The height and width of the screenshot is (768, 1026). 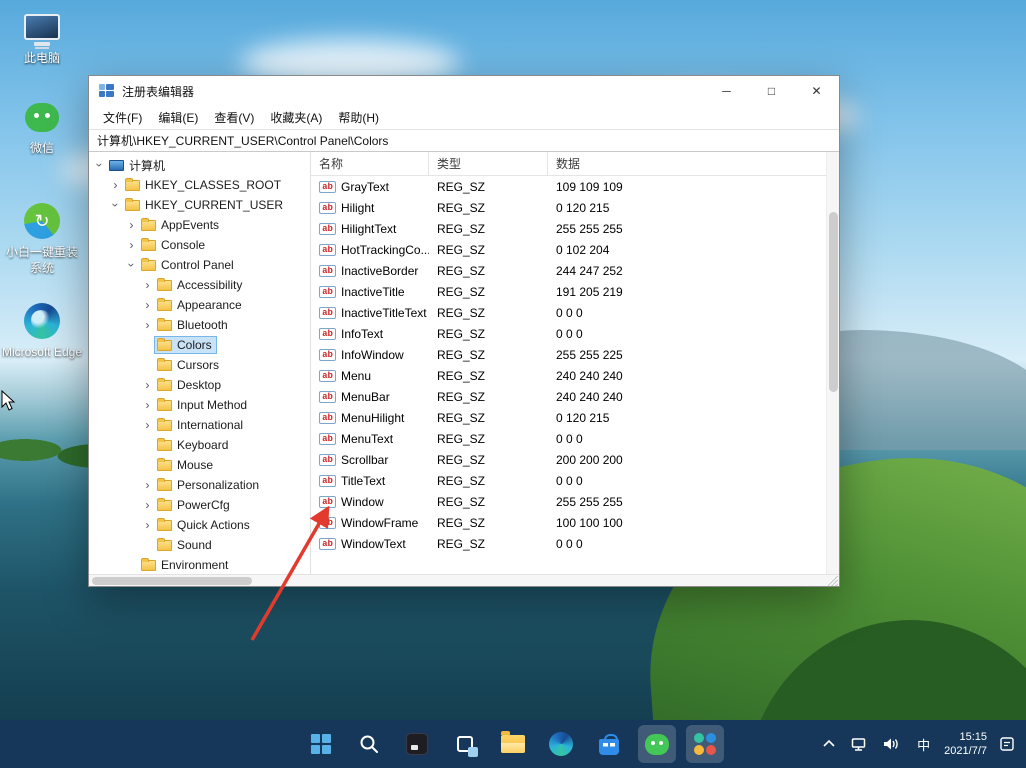 I want to click on tree-item-: › 计算机, so click(x=199, y=165).